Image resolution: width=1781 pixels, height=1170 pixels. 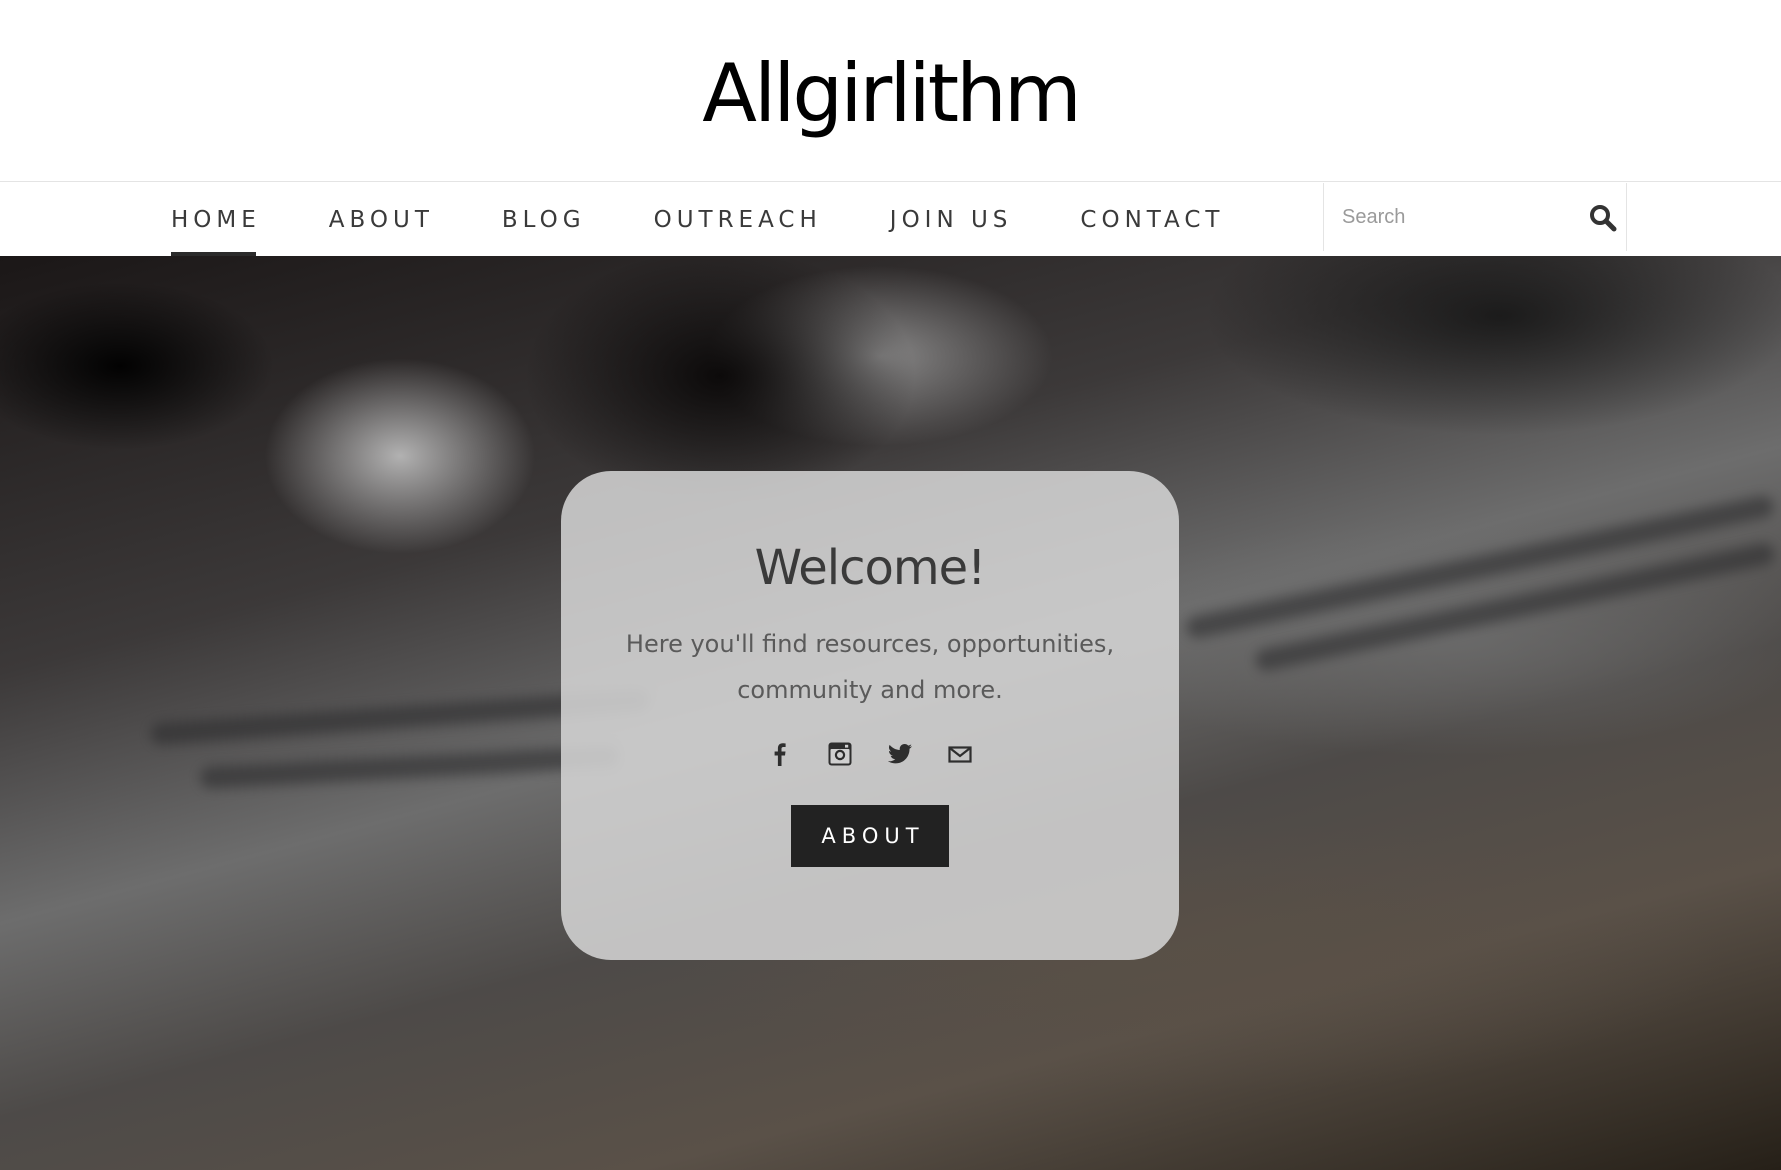 What do you see at coordinates (900, 754) in the screenshot?
I see `twitter-icon` at bounding box center [900, 754].